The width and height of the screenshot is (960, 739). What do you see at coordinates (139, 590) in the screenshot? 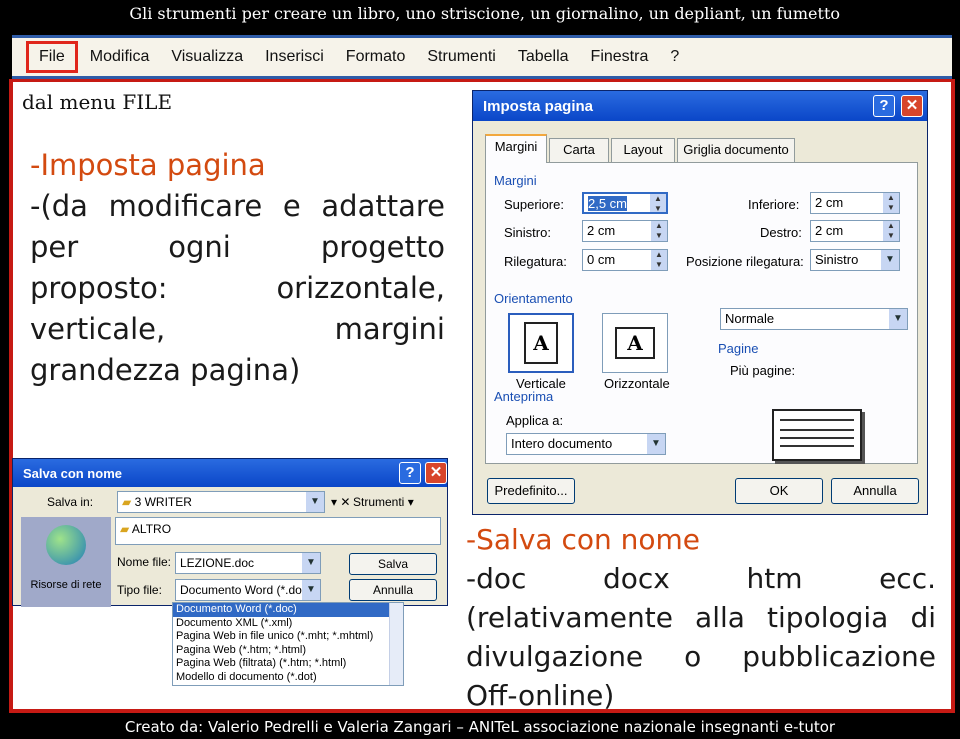
I see `tipo-file-label: Tipo file:` at bounding box center [139, 590].